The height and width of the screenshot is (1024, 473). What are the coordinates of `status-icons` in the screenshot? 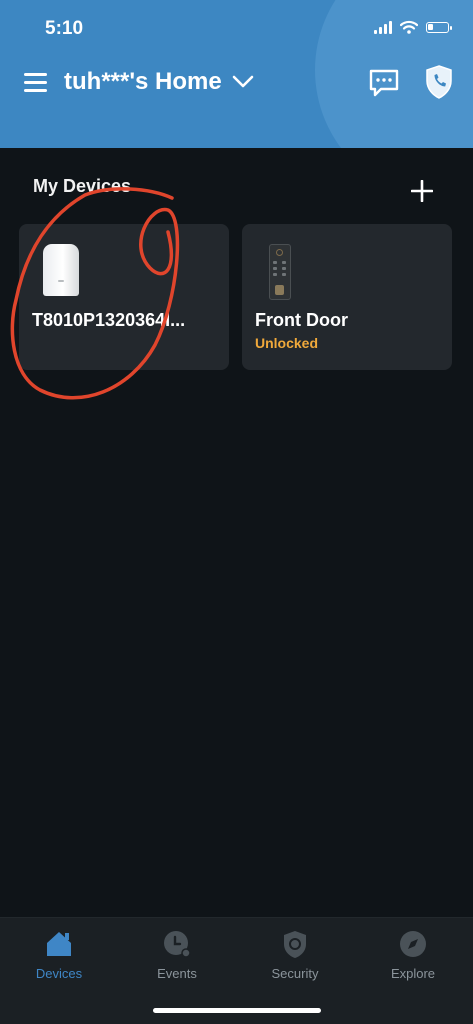 It's located at (413, 27).